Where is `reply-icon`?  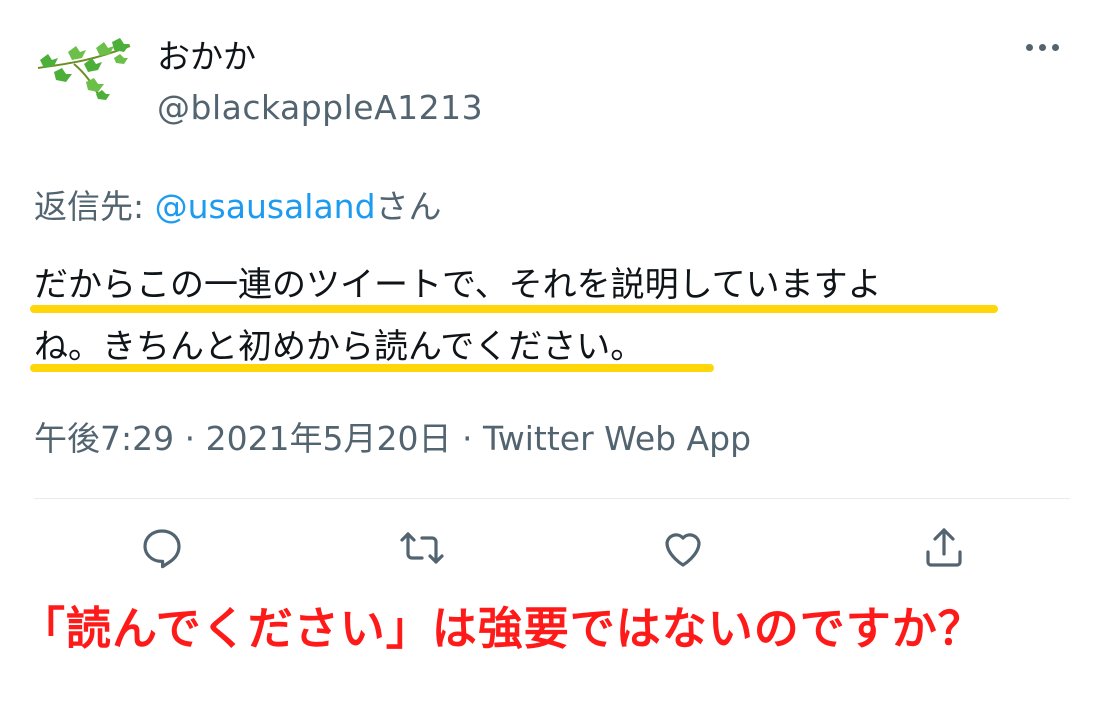 reply-icon is located at coordinates (162, 549).